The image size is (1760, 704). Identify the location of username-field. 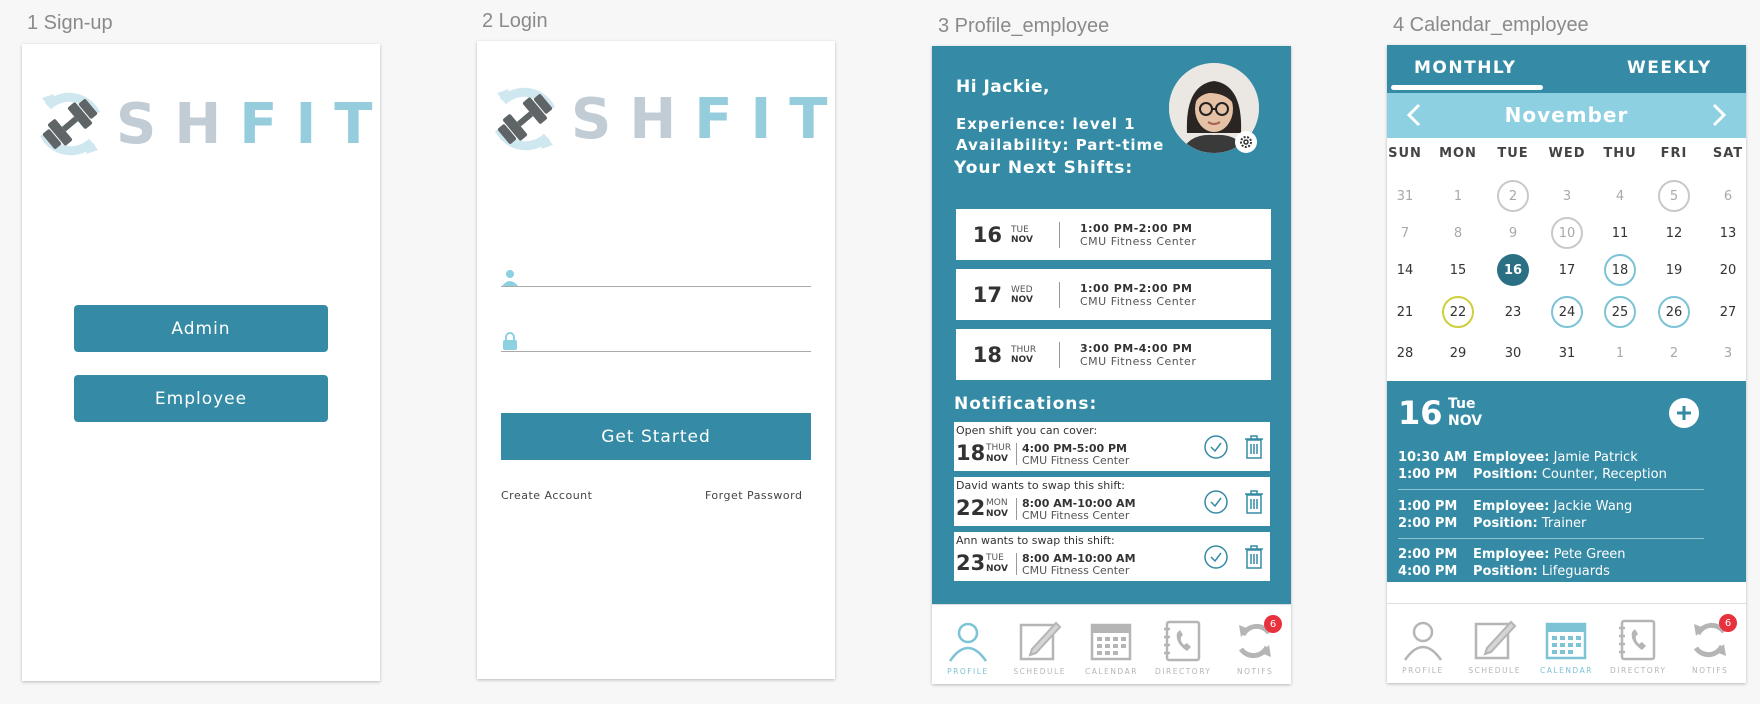
(656, 274).